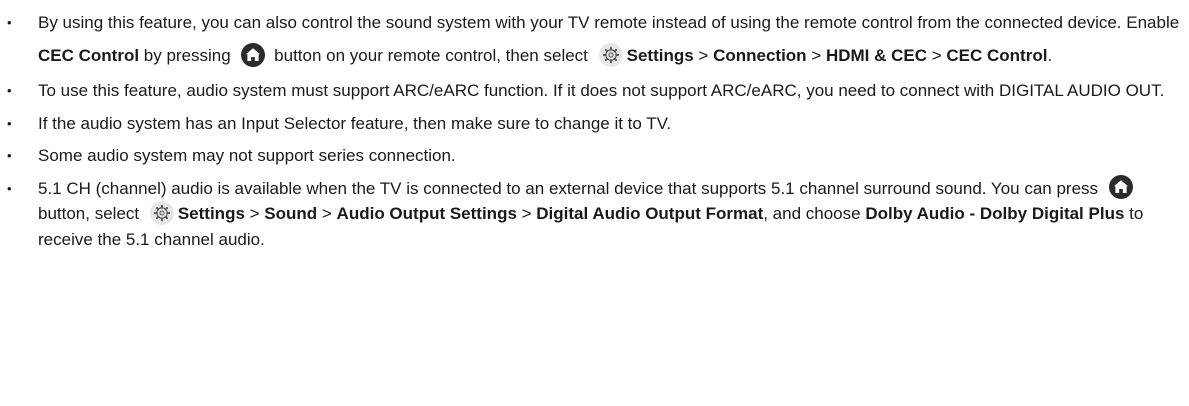 Image resolution: width=1189 pixels, height=406 pixels. I want to click on bold-term: HDMI & CEC, so click(876, 55).